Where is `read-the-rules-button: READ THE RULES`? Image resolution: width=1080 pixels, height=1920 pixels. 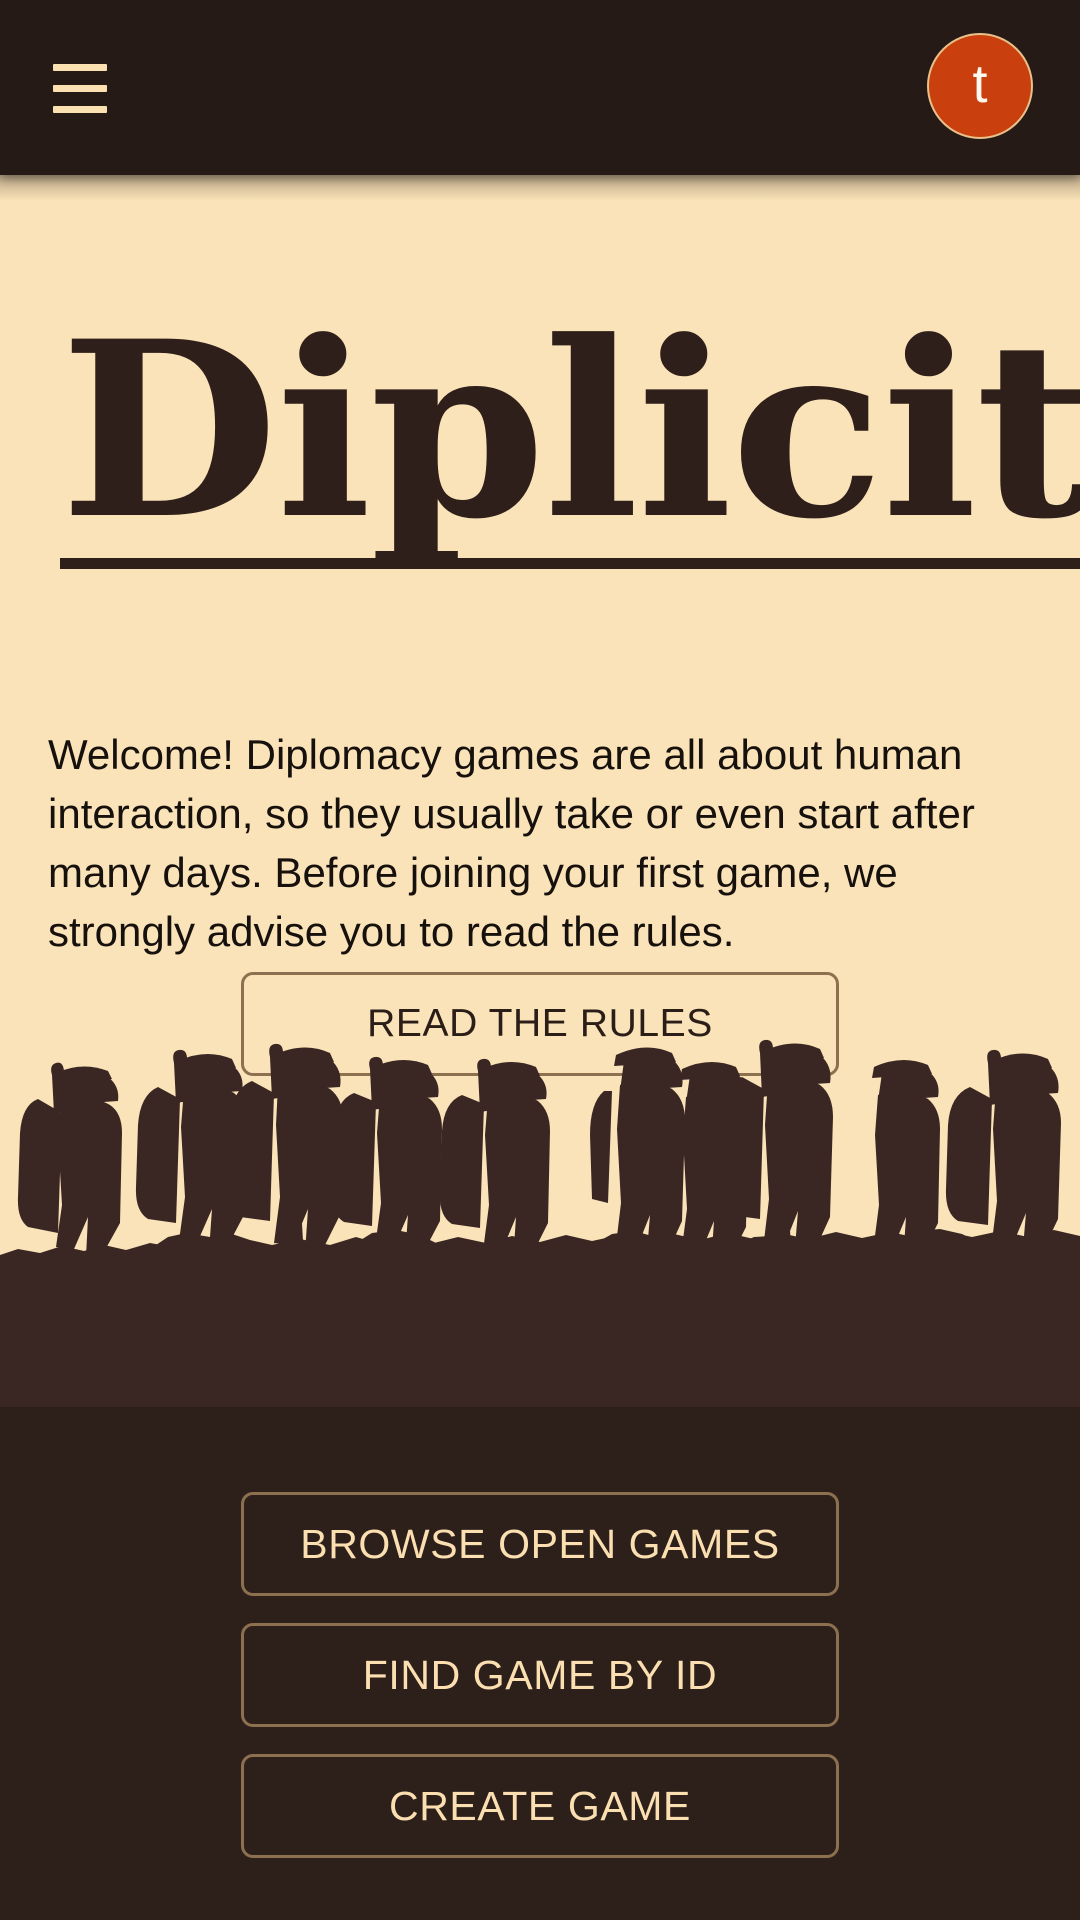
read-the-rules-button: READ THE RULES is located at coordinates (540, 1024).